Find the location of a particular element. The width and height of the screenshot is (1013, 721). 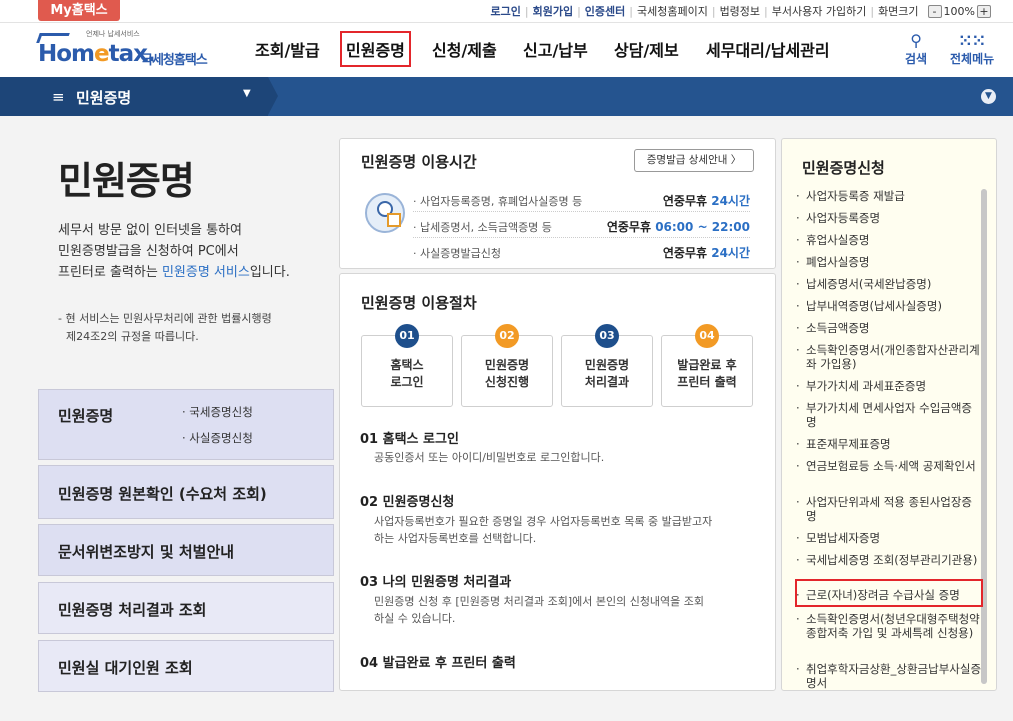

logo-tagline: 언제나 납세서비스 is located at coordinates (113, 34).